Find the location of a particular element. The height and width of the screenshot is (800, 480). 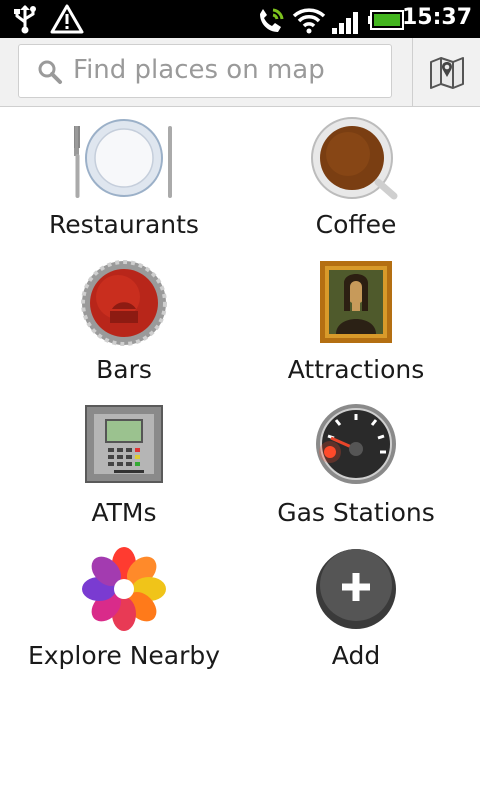

search-input: Find places on map is located at coordinates (205, 71).